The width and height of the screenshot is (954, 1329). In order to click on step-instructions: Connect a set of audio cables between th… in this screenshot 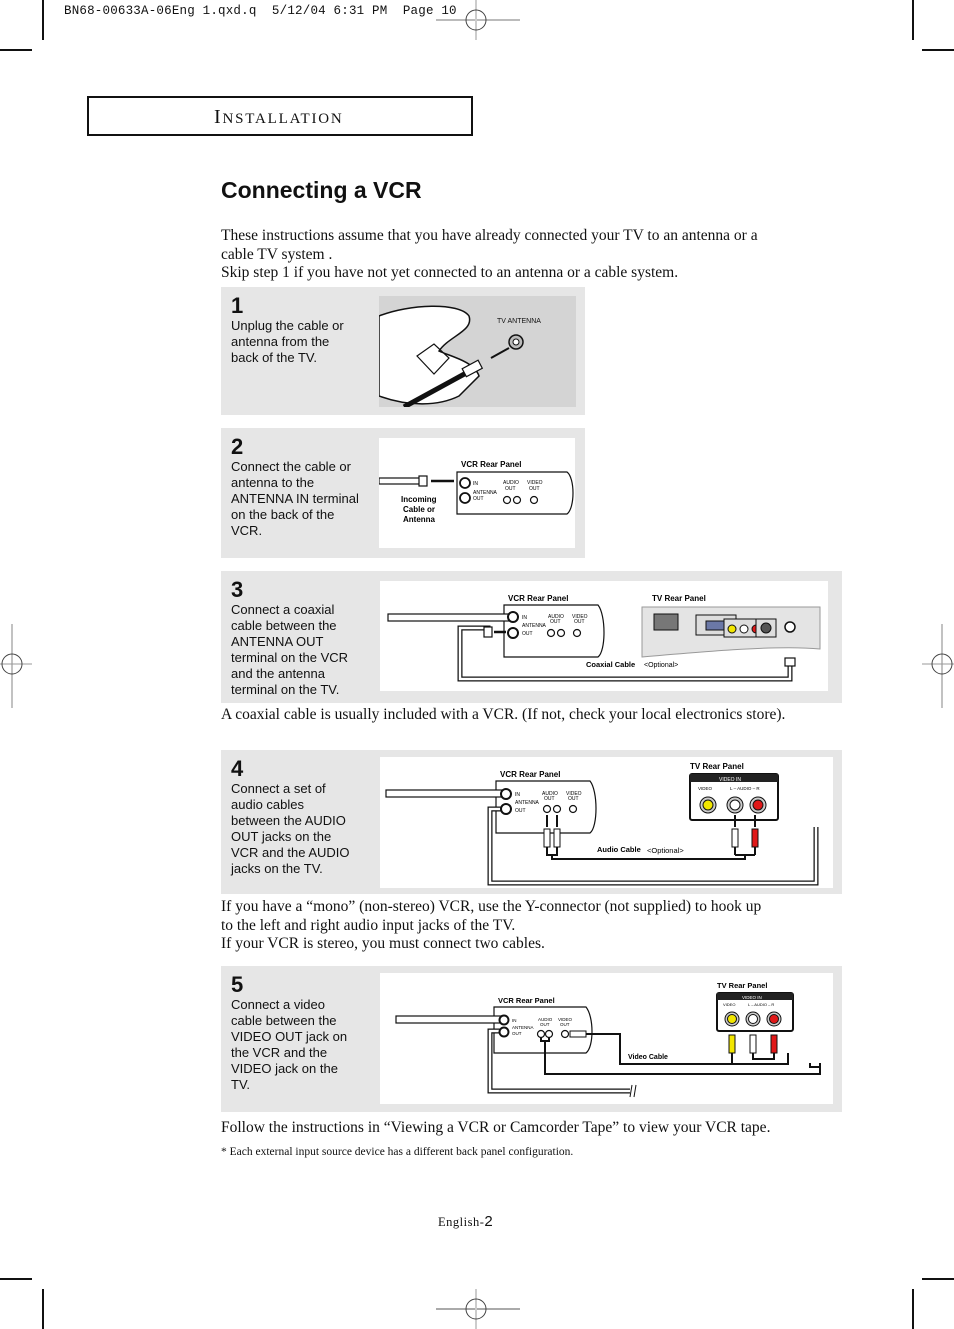, I will do `click(290, 828)`.